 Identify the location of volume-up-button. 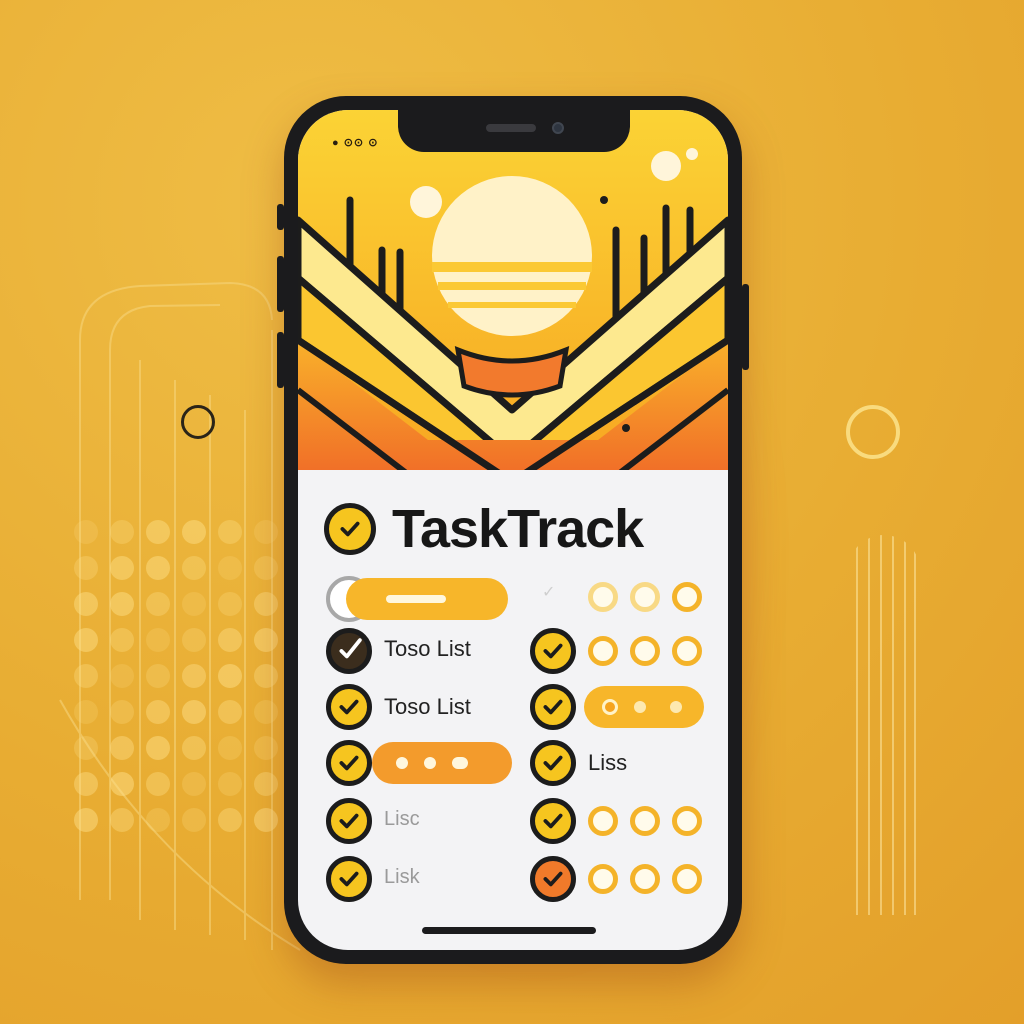
(280, 284).